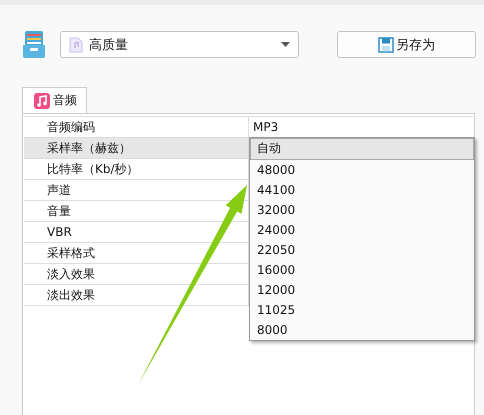 The height and width of the screenshot is (415, 484). What do you see at coordinates (54, 100) in the screenshot?
I see `audio-tab: 音频` at bounding box center [54, 100].